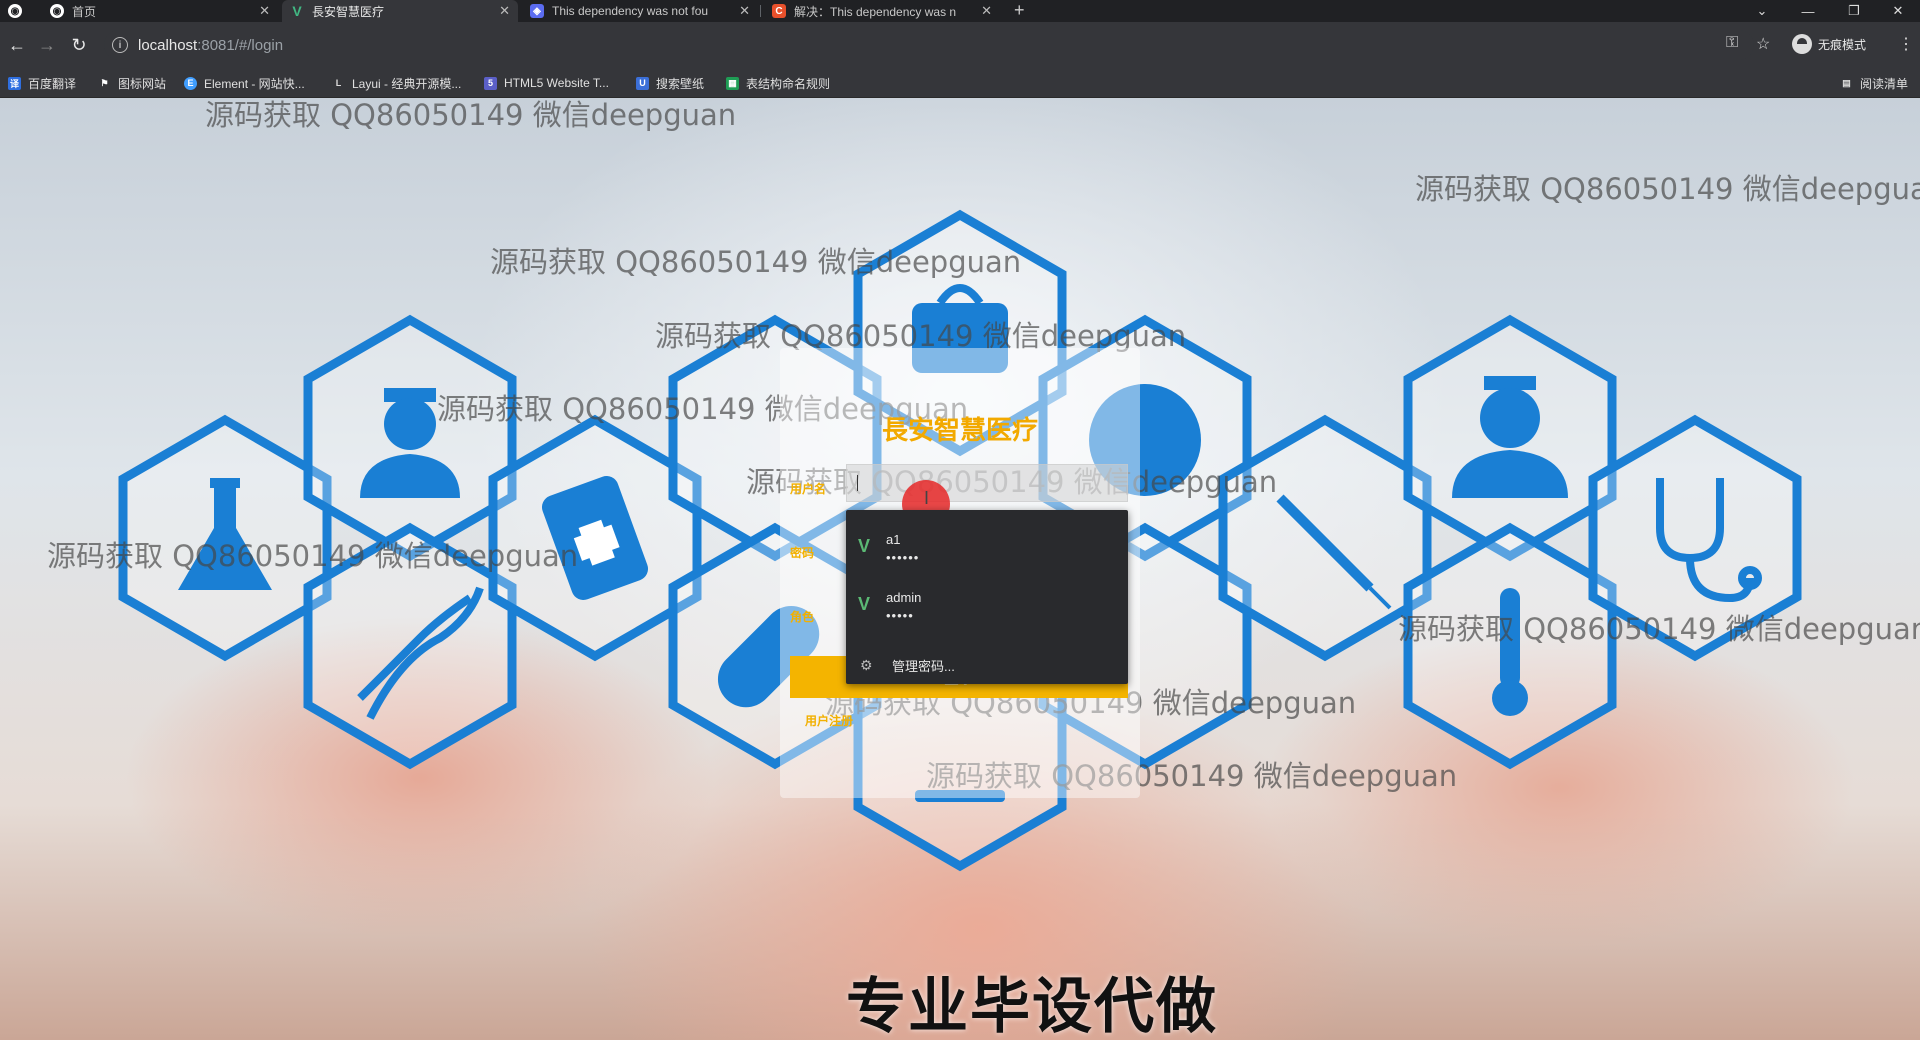  I want to click on tab-search-icon: ⌄, so click(1762, 11).